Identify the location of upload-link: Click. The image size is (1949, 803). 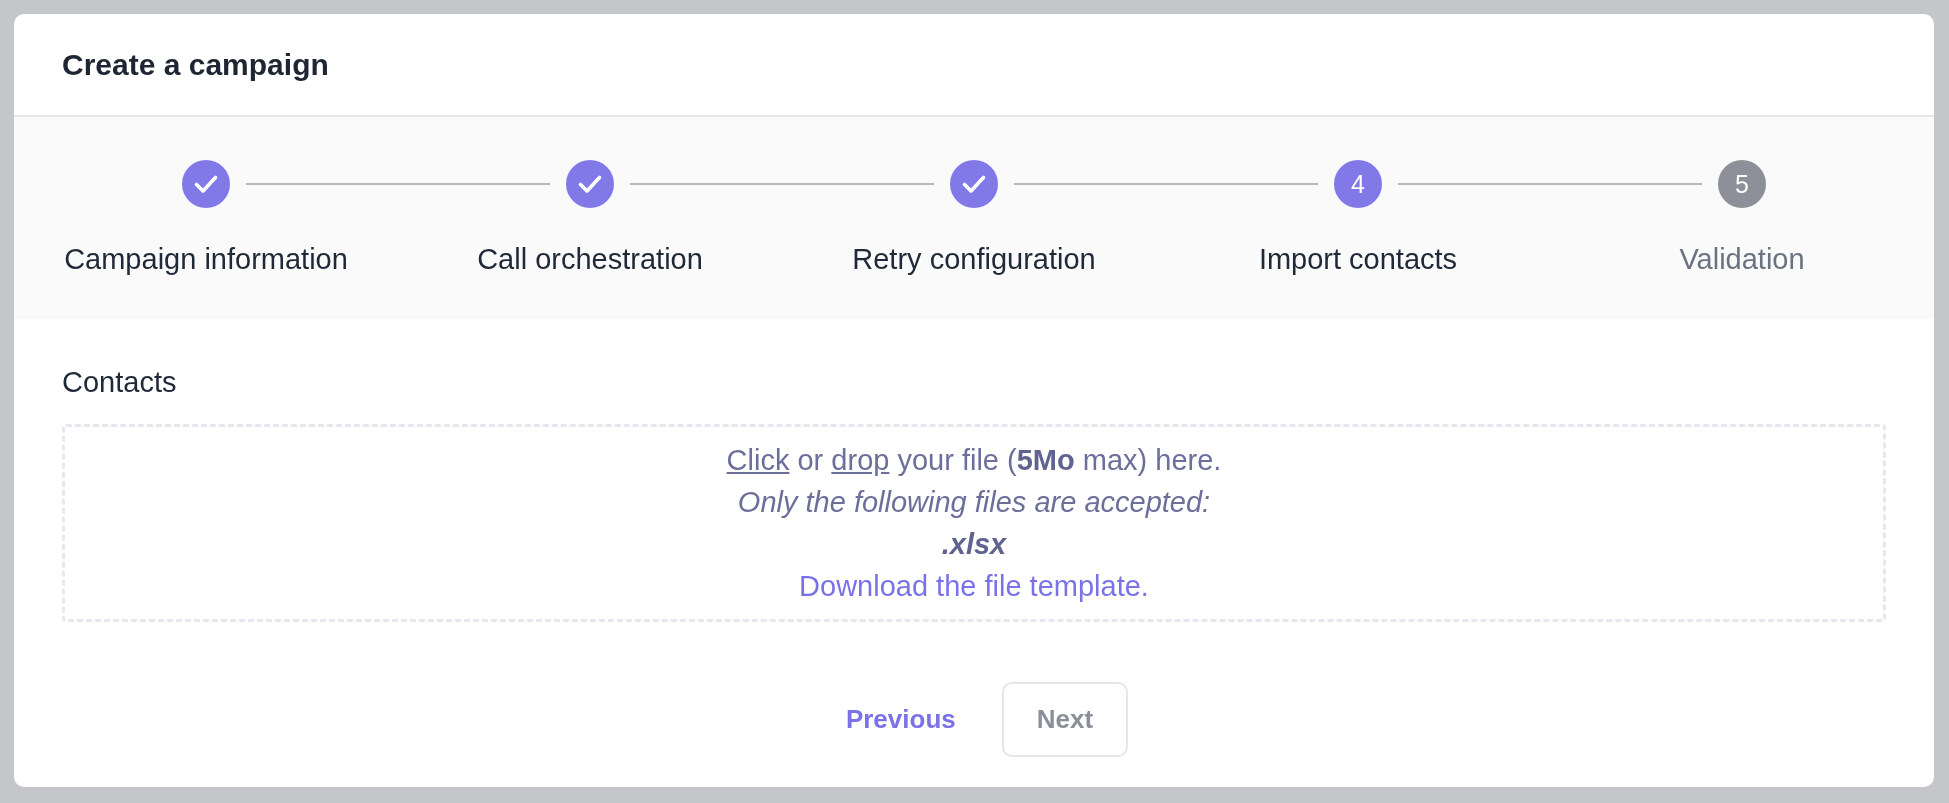
(758, 460).